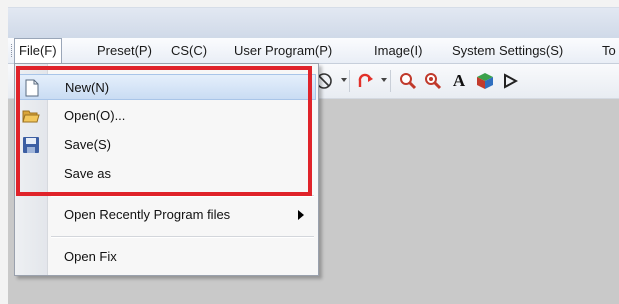  Describe the element at coordinates (166, 174) in the screenshot. I see `menu-item-save-as: Save as` at that location.